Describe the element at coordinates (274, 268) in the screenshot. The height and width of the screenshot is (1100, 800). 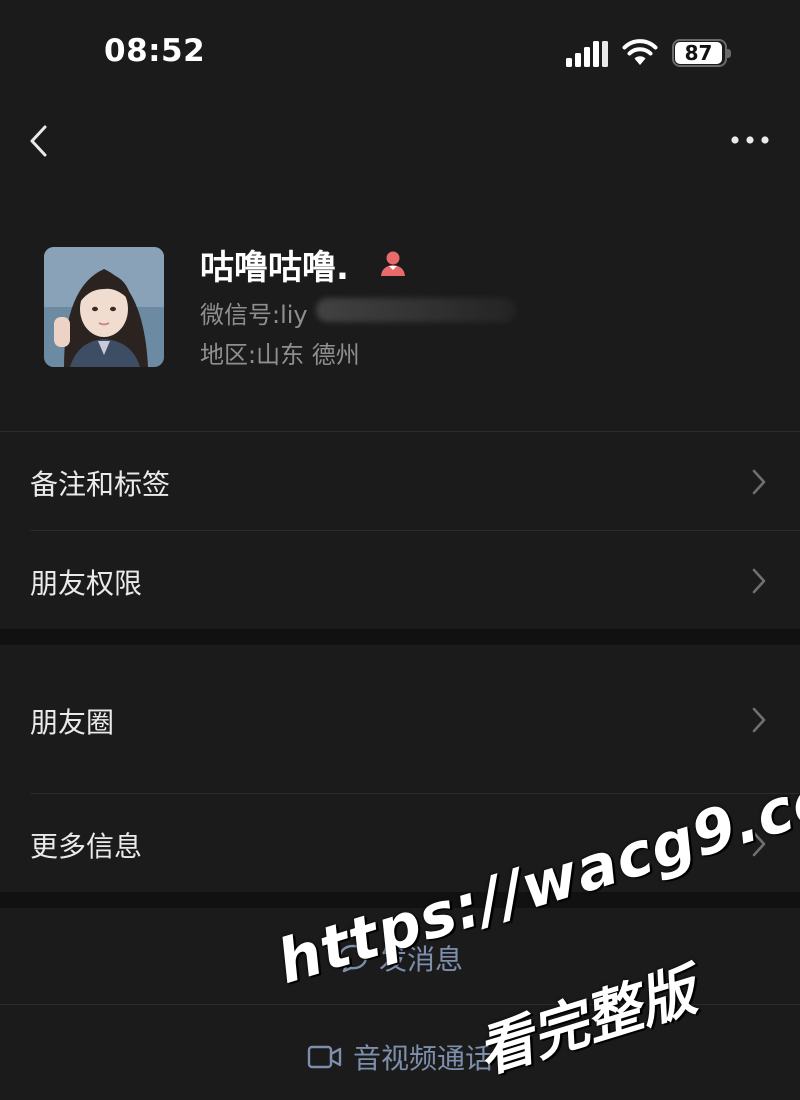
I see `profile-name: 咕噜咕噜.` at that location.